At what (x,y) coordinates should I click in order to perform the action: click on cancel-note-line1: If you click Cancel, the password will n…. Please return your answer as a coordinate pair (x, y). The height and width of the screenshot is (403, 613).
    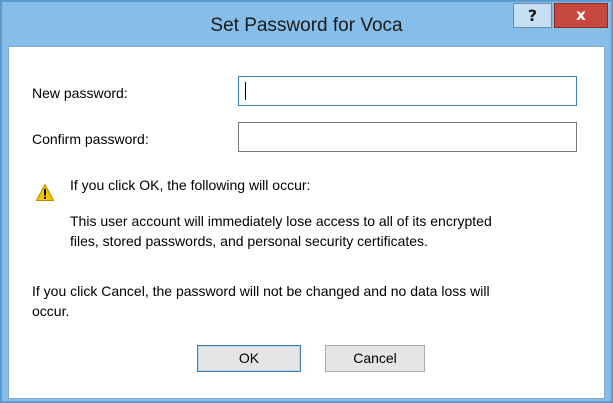
    Looking at the image, I should click on (261, 291).